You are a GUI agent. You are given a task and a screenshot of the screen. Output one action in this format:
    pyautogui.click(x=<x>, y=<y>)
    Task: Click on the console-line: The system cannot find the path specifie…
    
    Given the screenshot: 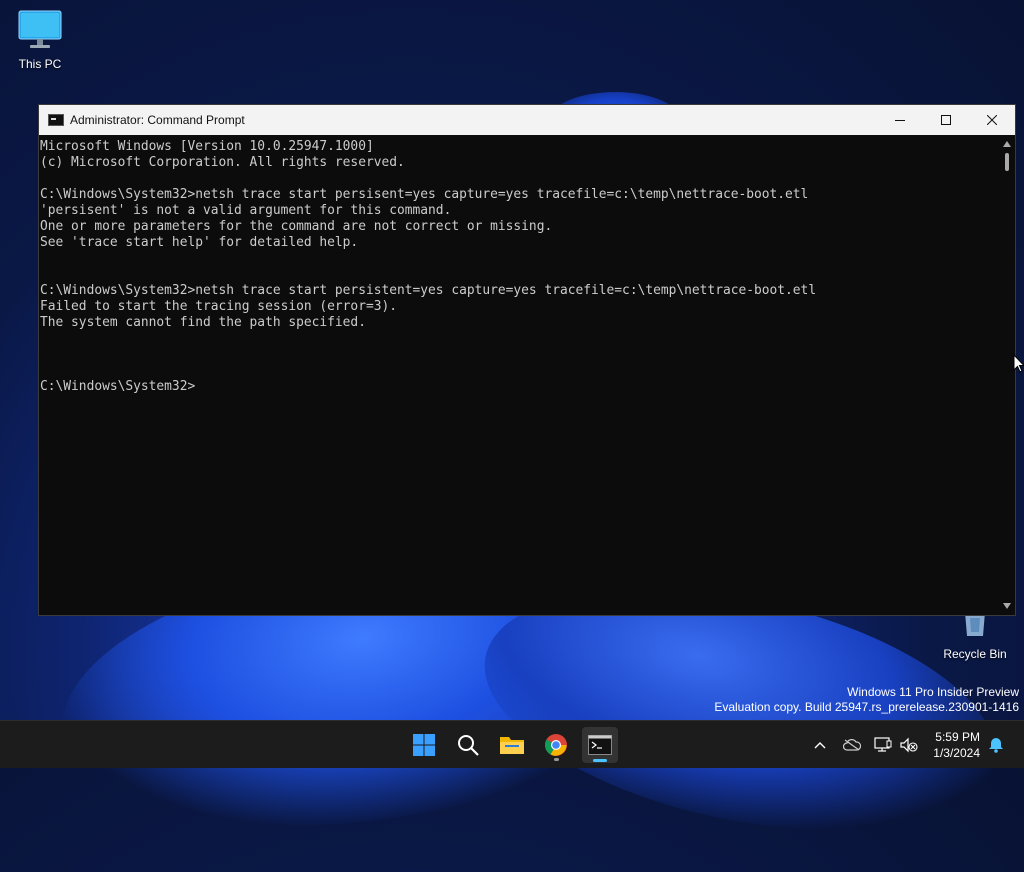 What is the action you would take?
    pyautogui.click(x=203, y=322)
    